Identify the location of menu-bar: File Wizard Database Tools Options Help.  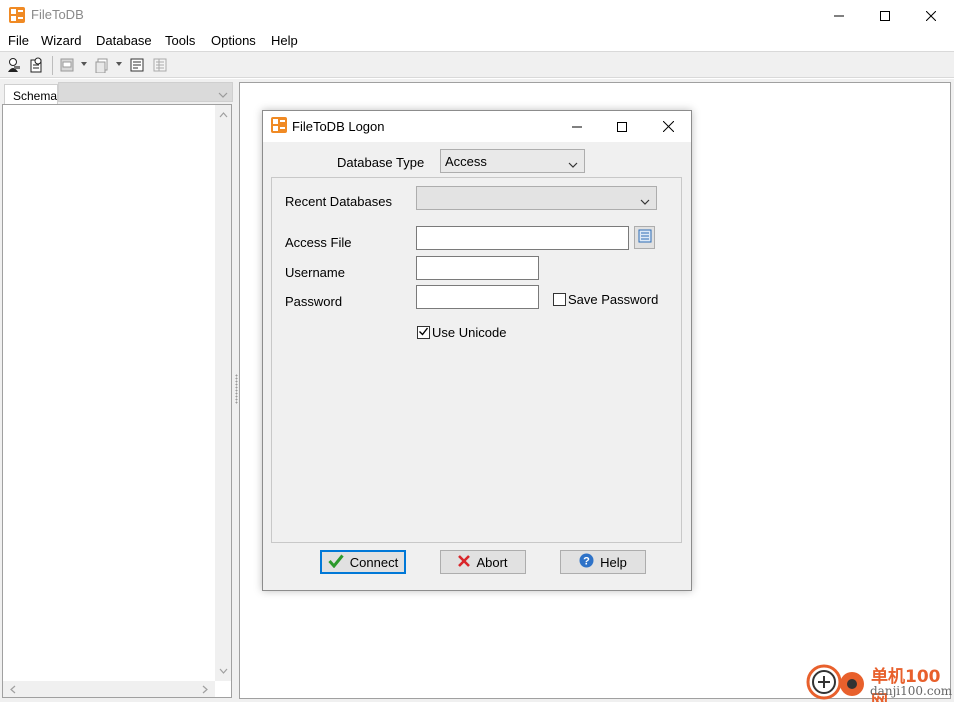
(477, 41).